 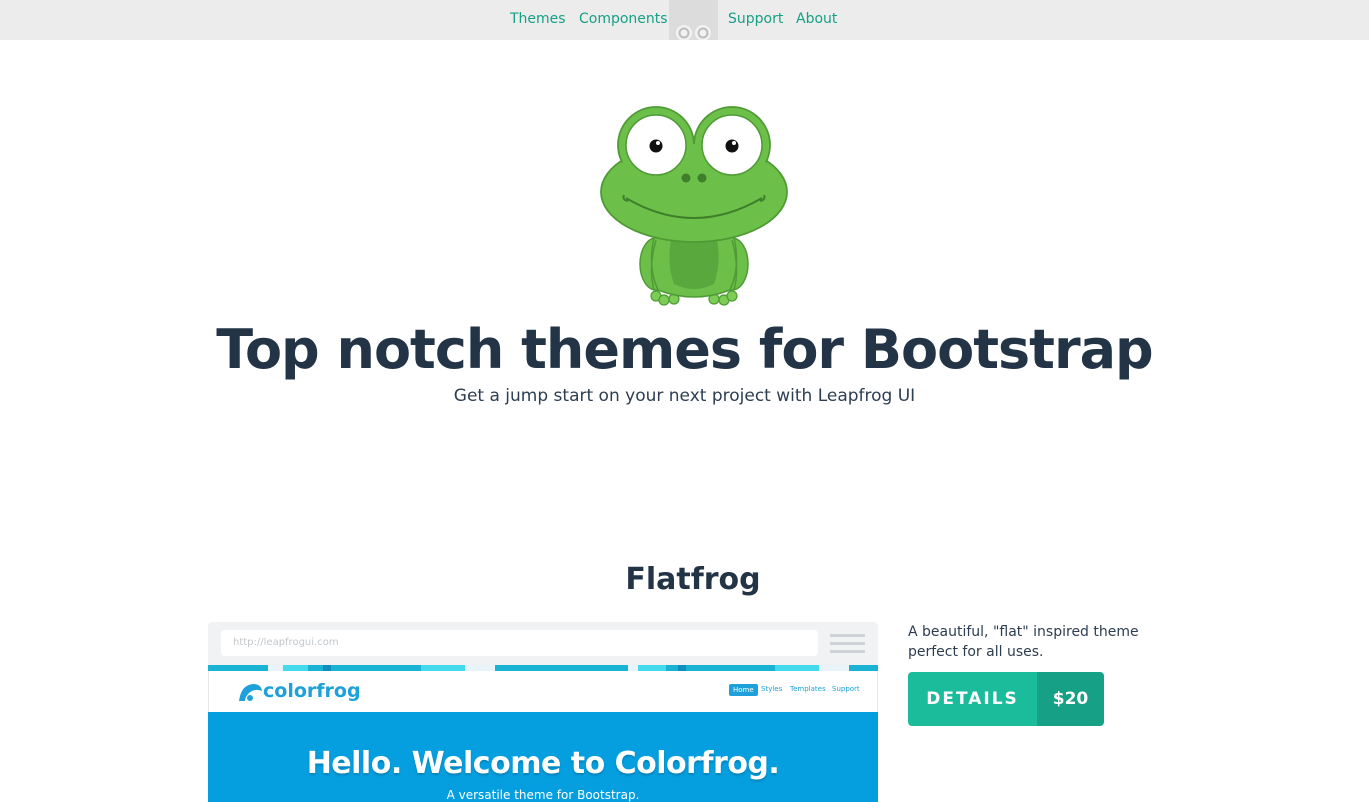 What do you see at coordinates (808, 689) in the screenshot?
I see `preview-nav-templates: Templates` at bounding box center [808, 689].